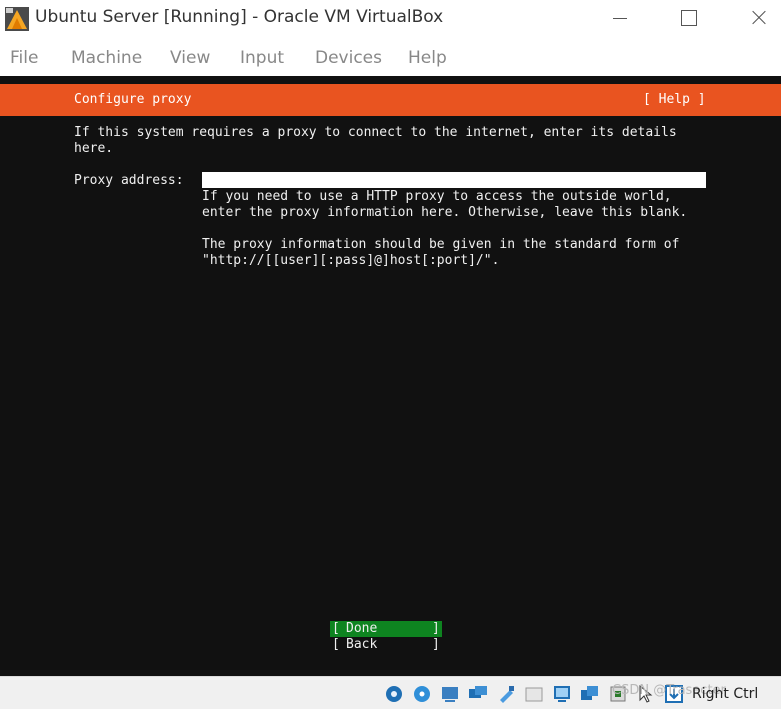 The image size is (781, 709). Describe the element at coordinates (133, 99) in the screenshot. I see `page-title: Configure proxy` at that location.